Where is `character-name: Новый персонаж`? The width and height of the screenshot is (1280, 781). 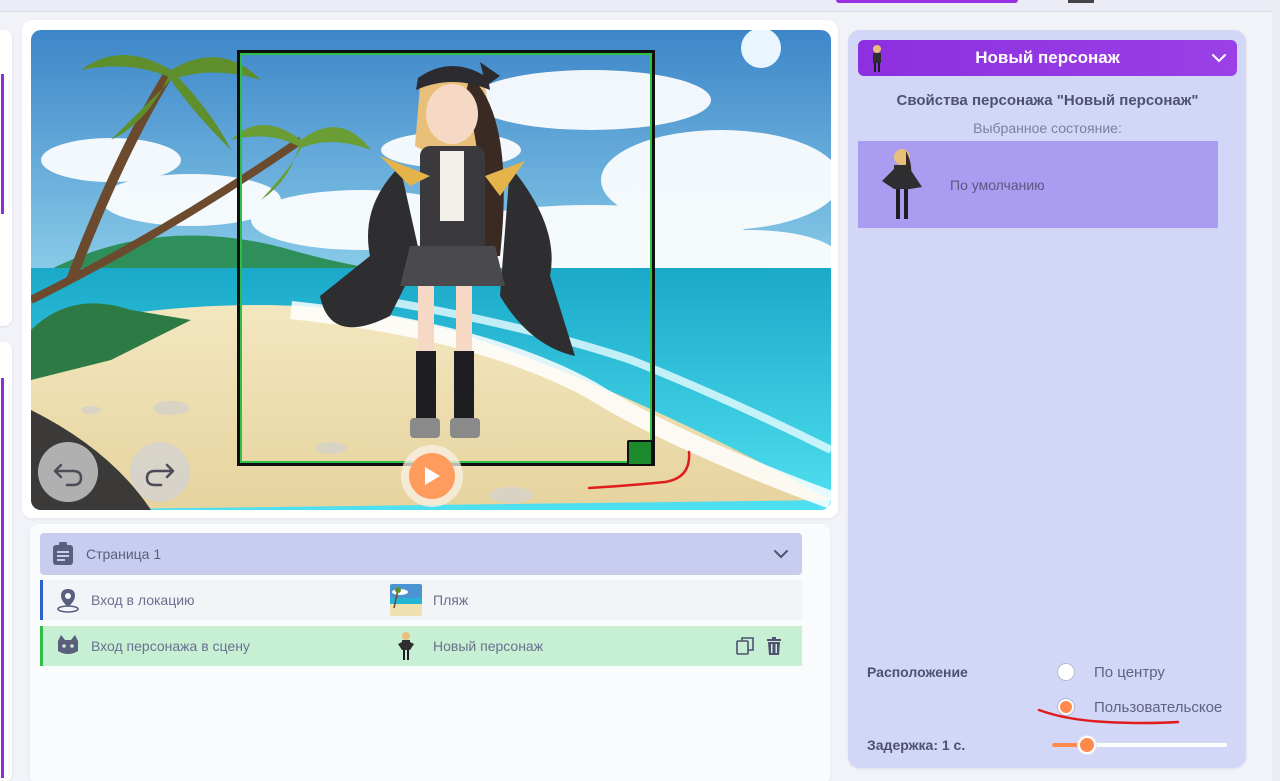 character-name: Новый персонаж is located at coordinates (1047, 57).